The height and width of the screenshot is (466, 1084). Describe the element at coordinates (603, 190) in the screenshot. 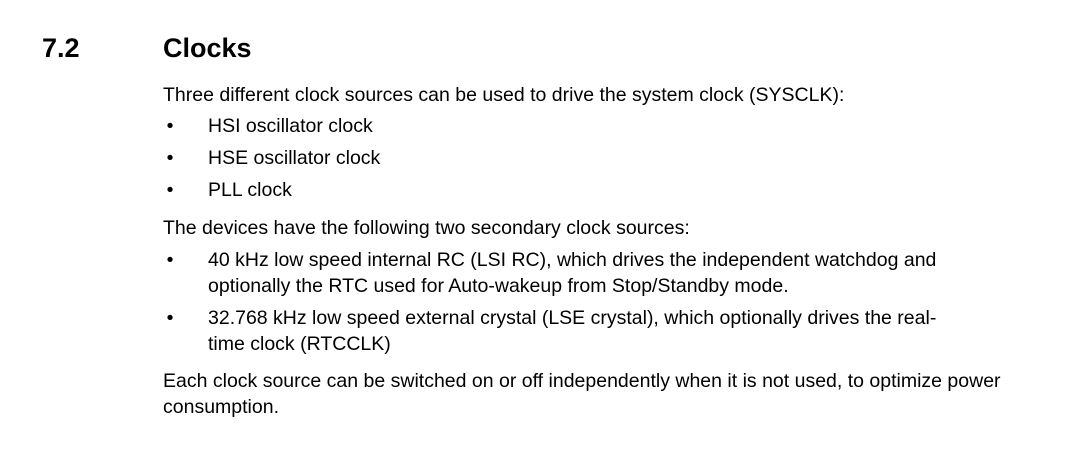

I see `list-item: • PLL clock` at that location.